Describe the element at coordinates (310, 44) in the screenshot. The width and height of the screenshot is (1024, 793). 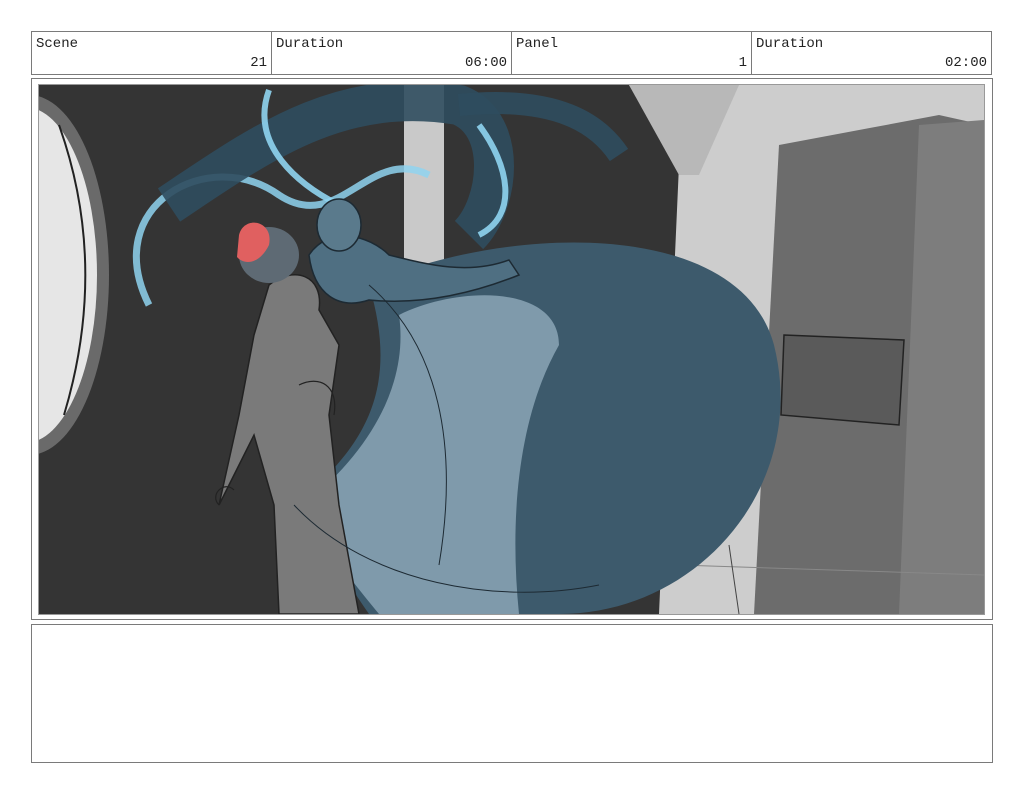
I see `scene-duration-label: Duration` at that location.